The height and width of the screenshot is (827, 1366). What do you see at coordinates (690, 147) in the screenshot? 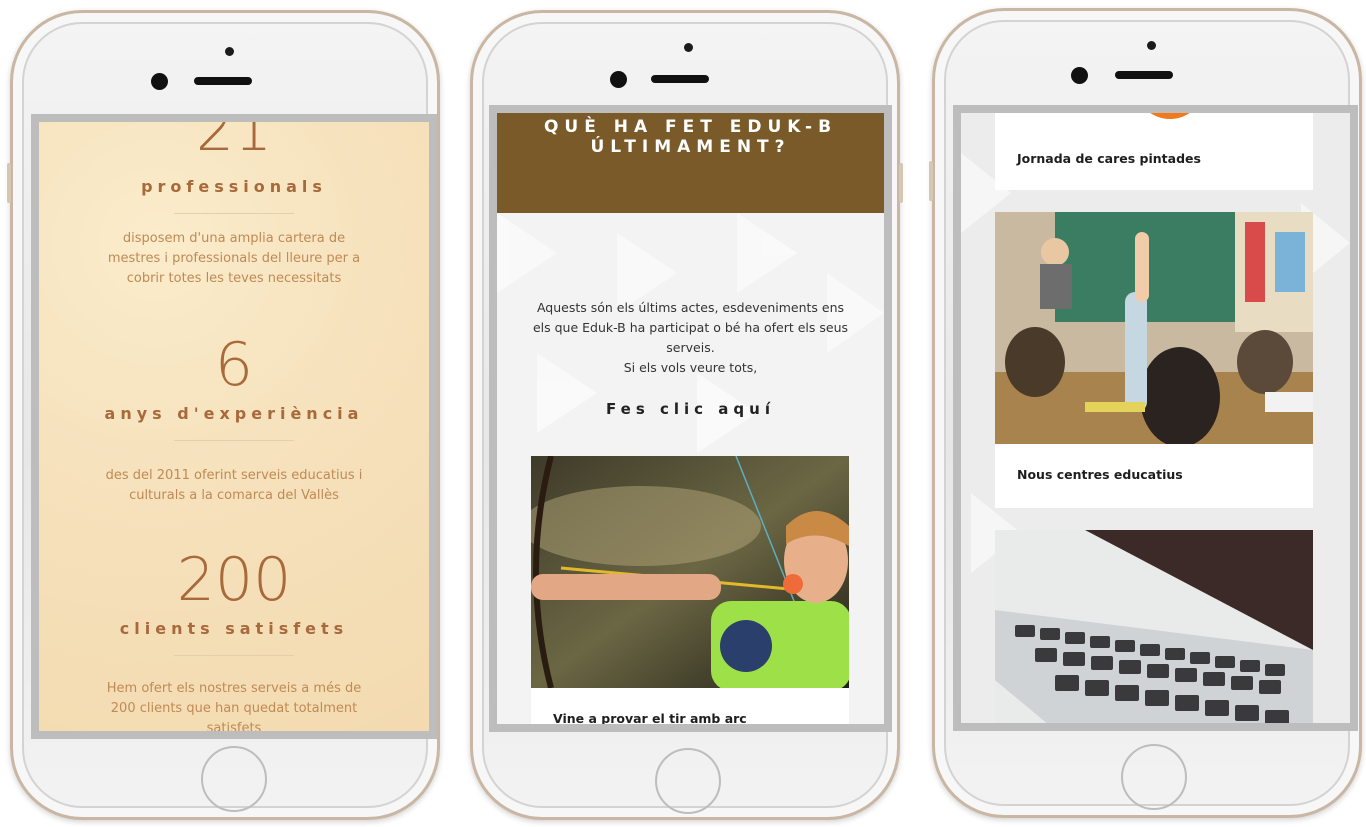
I see `banner-title-line2: ÚLTIMAMENT?` at bounding box center [690, 147].